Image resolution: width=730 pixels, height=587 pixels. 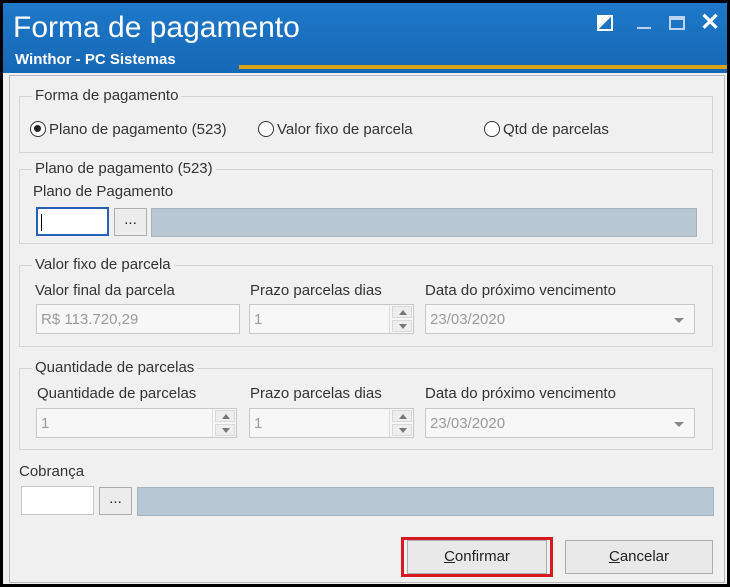 I want to click on plano-code-input, so click(x=72, y=221).